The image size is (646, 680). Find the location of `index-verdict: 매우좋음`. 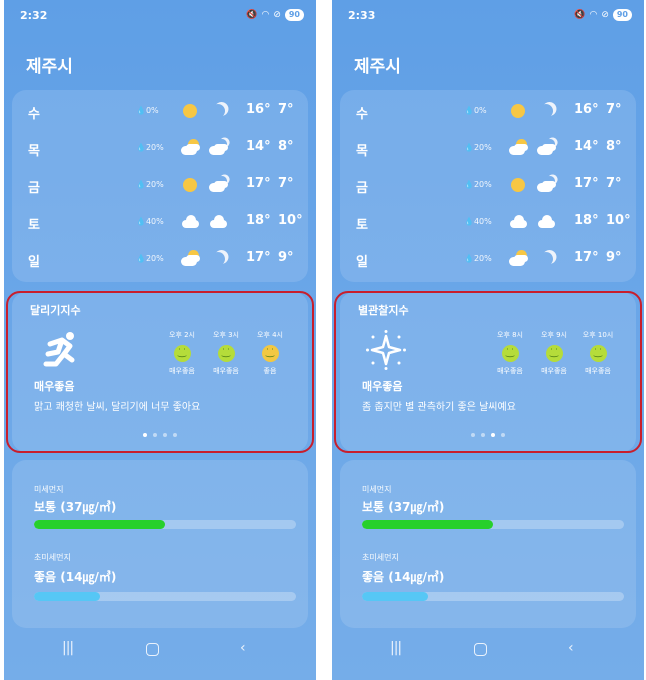

index-verdict: 매우좋음 is located at coordinates (382, 386).